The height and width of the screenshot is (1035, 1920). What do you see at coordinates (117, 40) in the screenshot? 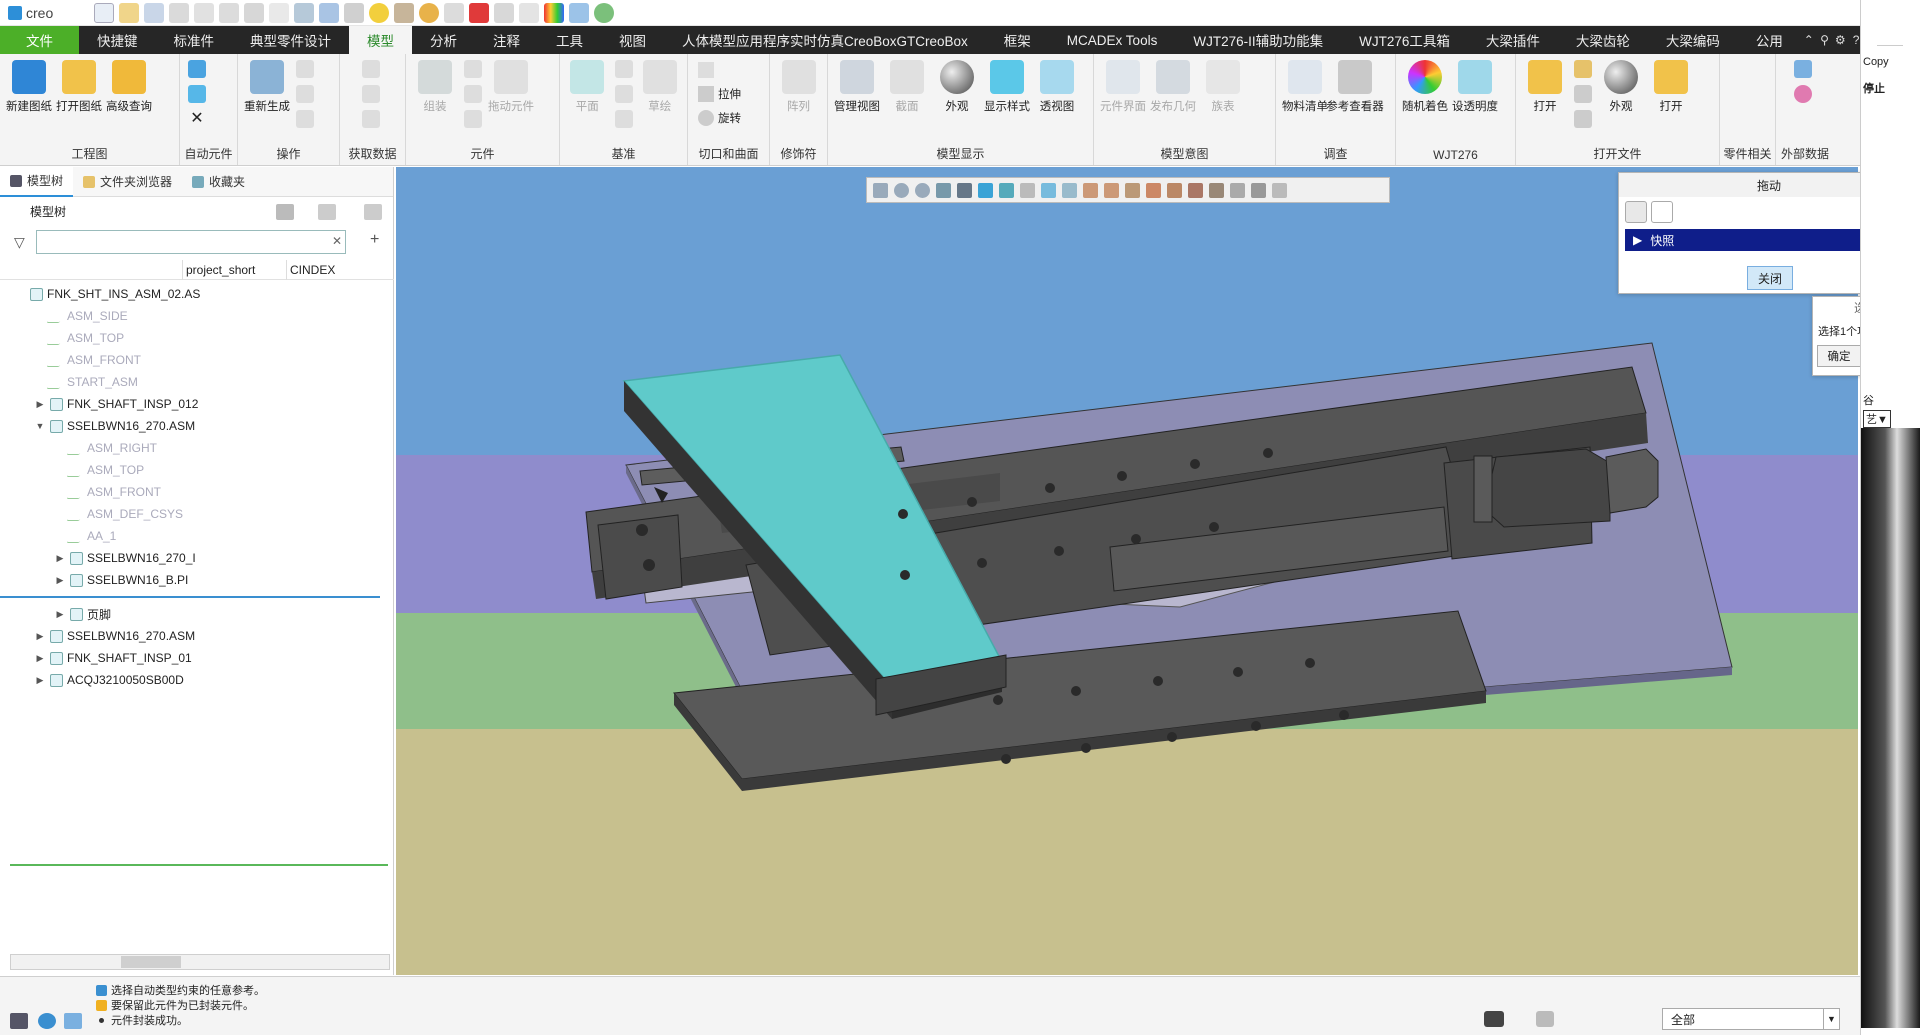
I see `tab-shortcuts: 快捷键` at bounding box center [117, 40].